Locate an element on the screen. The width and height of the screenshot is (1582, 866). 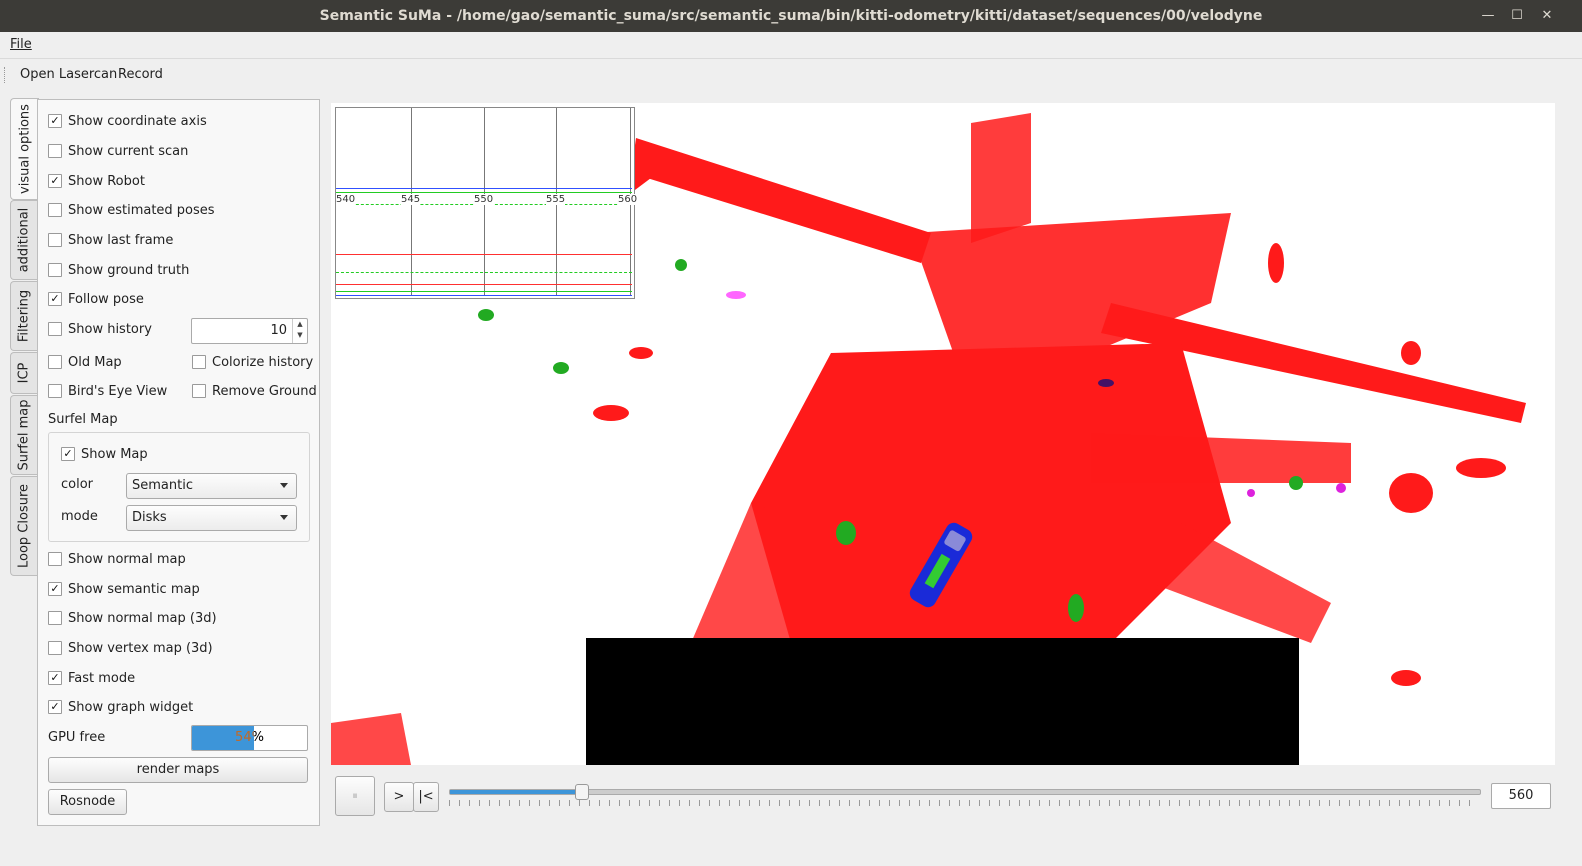
spin-arrows-icon: ▲ ▼ is located at coordinates (299, 331).